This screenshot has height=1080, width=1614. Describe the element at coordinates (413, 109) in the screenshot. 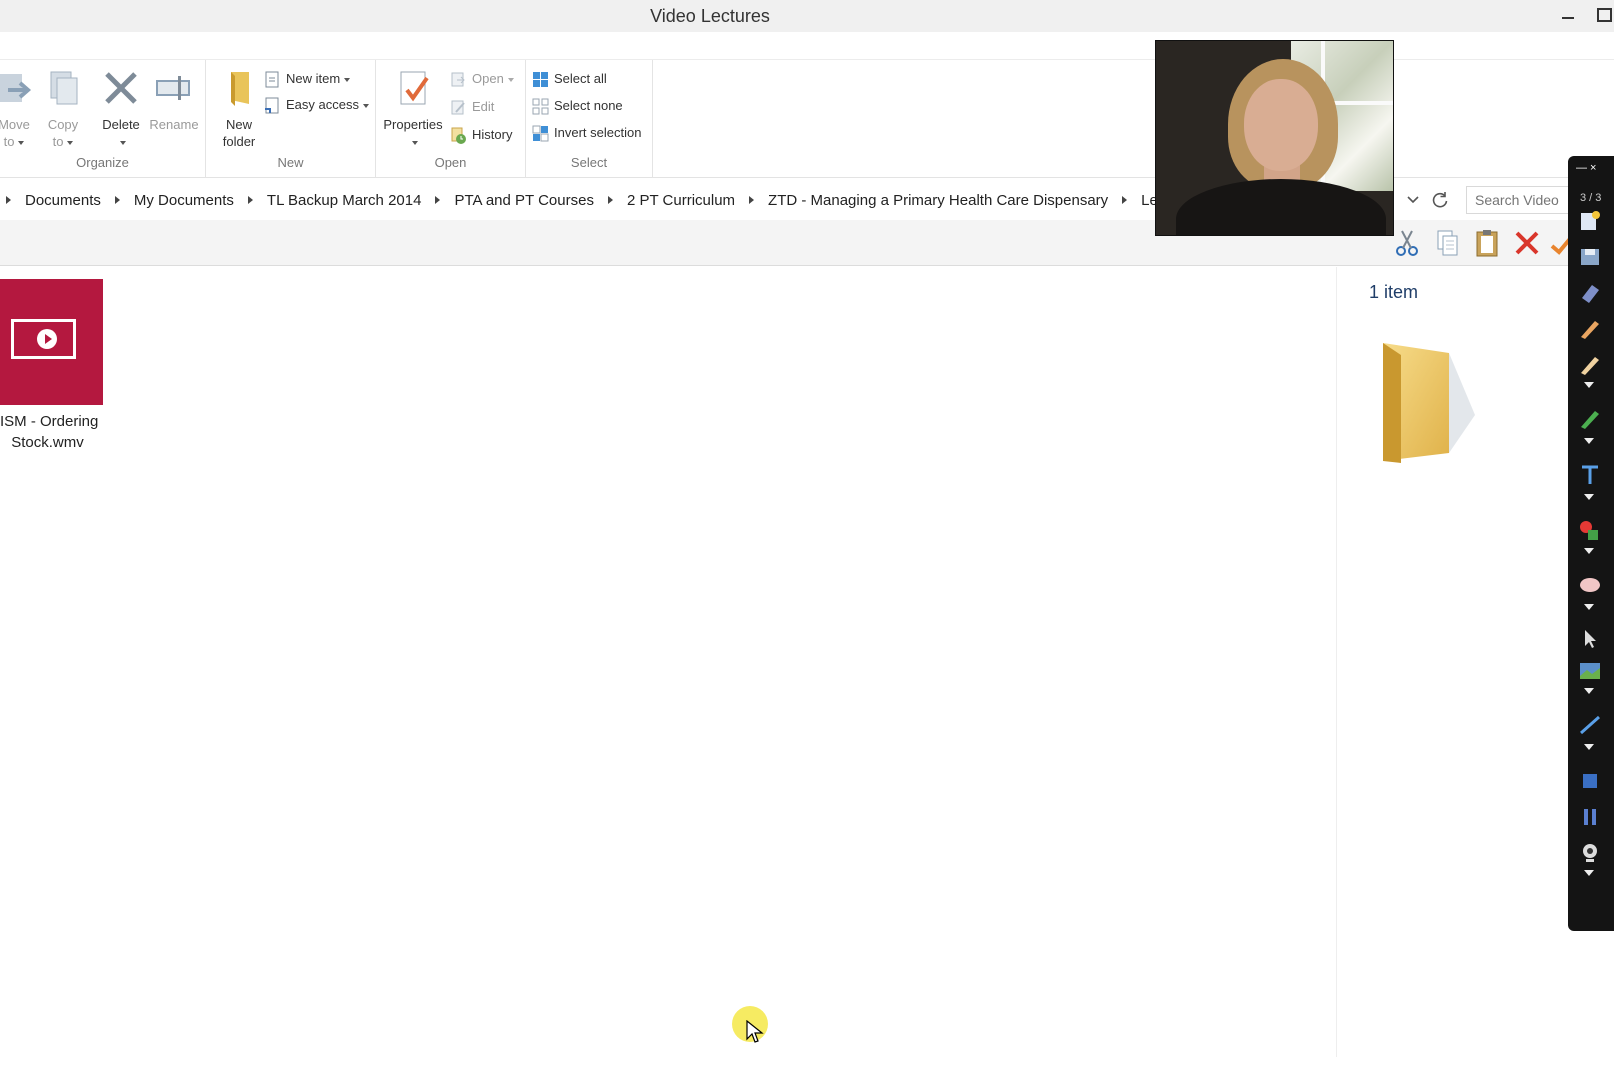

I see `properties-button: Properties` at that location.